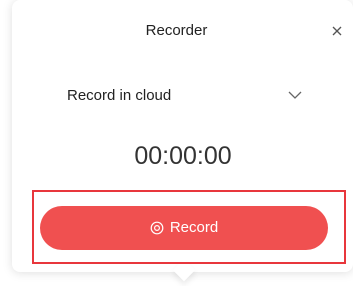  What do you see at coordinates (194, 227) in the screenshot?
I see `record-button-label: Record` at bounding box center [194, 227].